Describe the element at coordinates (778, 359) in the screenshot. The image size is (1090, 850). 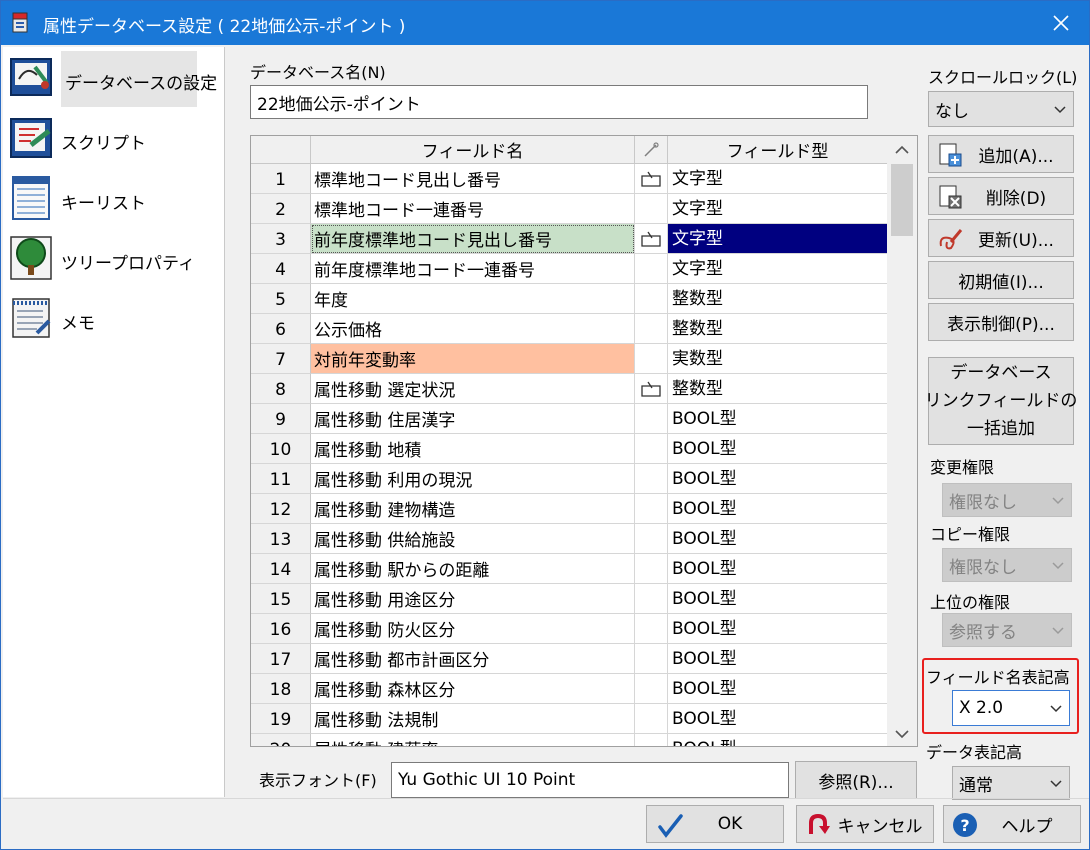
I see `field-type-cell: 実数型` at that location.